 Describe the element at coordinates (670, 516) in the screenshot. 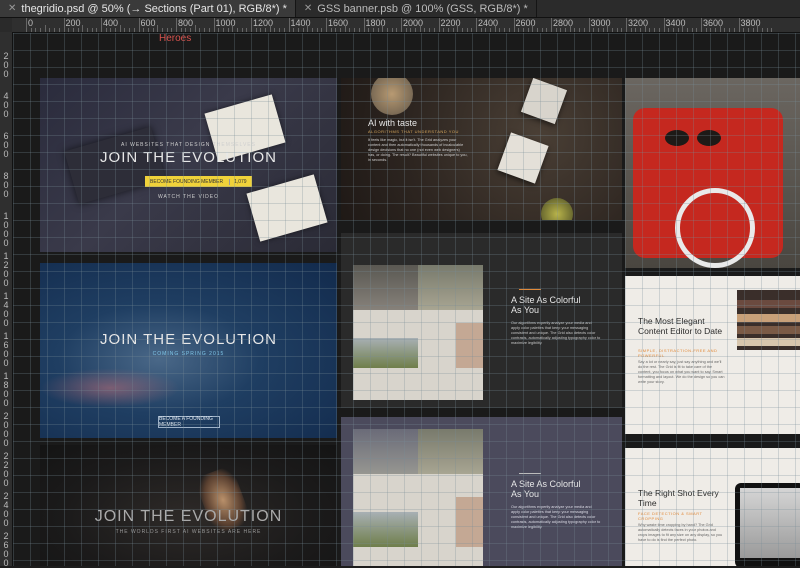

I see `section-subtitle: FACE DETECTION & SMART CROPPING` at that location.